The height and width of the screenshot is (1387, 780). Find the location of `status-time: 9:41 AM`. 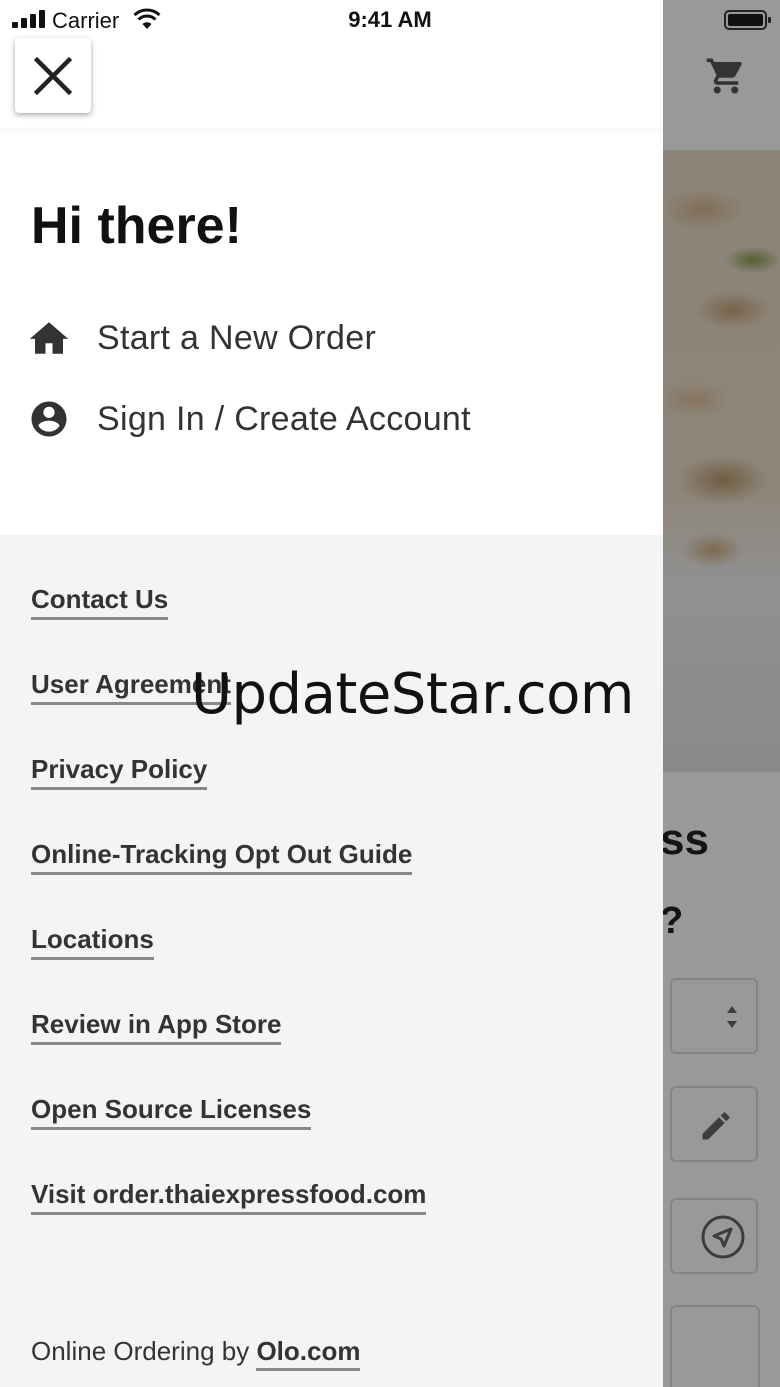

status-time: 9:41 AM is located at coordinates (390, 19).